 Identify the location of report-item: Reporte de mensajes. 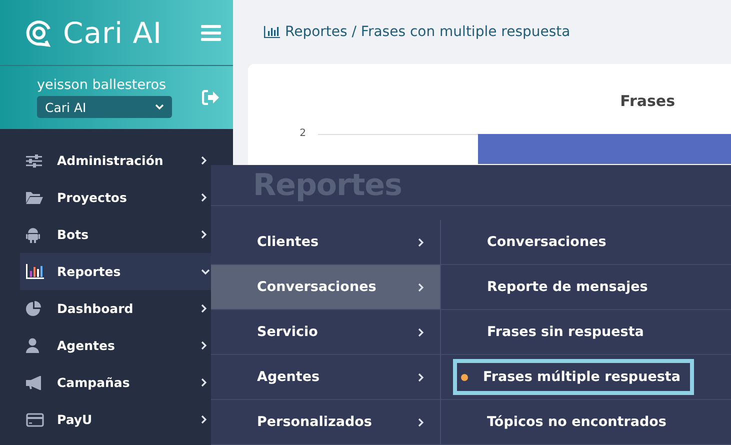
(555, 287).